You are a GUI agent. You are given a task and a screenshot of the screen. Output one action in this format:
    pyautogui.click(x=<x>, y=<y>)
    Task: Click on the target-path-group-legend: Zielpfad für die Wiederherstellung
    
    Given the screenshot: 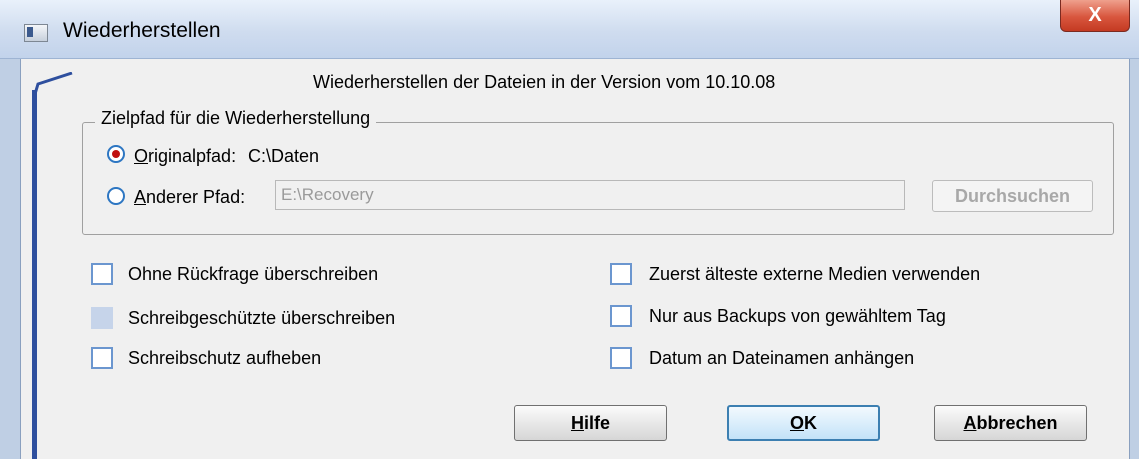 What is the action you would take?
    pyautogui.click(x=236, y=118)
    